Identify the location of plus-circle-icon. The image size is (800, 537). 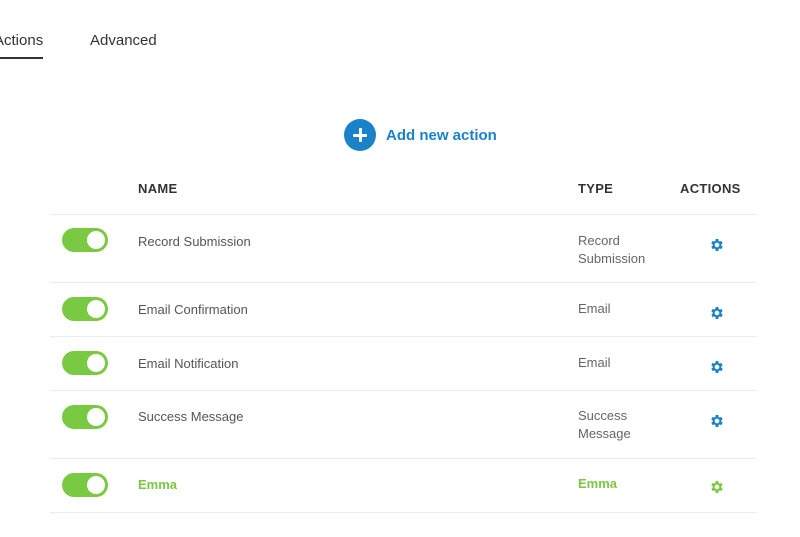
(360, 135).